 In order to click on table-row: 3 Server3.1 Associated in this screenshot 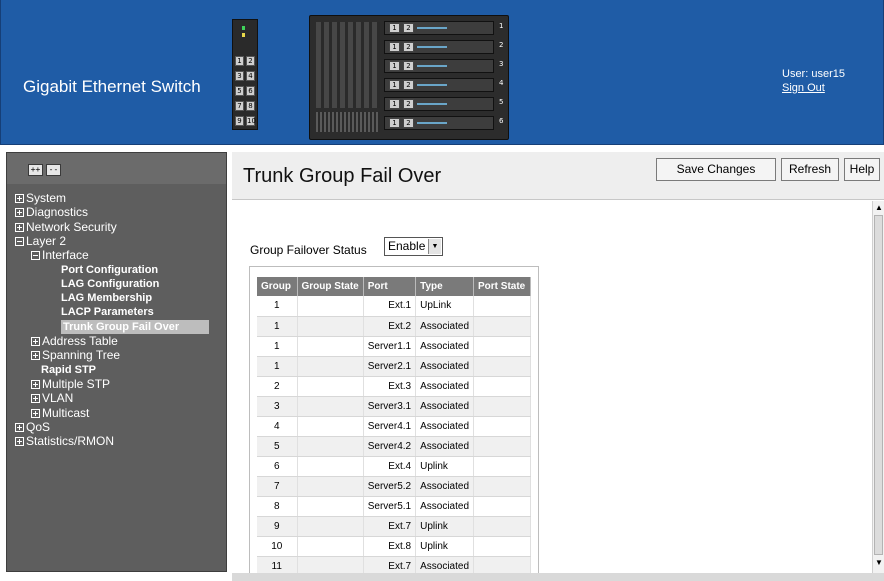, I will do `click(394, 406)`.